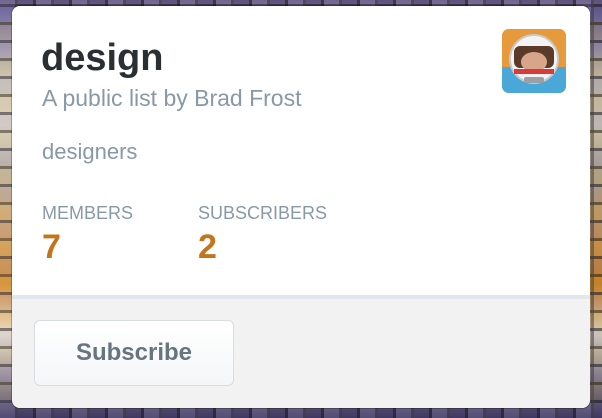 The width and height of the screenshot is (602, 418). Describe the element at coordinates (207, 247) in the screenshot. I see `subscribers-count: 2` at that location.